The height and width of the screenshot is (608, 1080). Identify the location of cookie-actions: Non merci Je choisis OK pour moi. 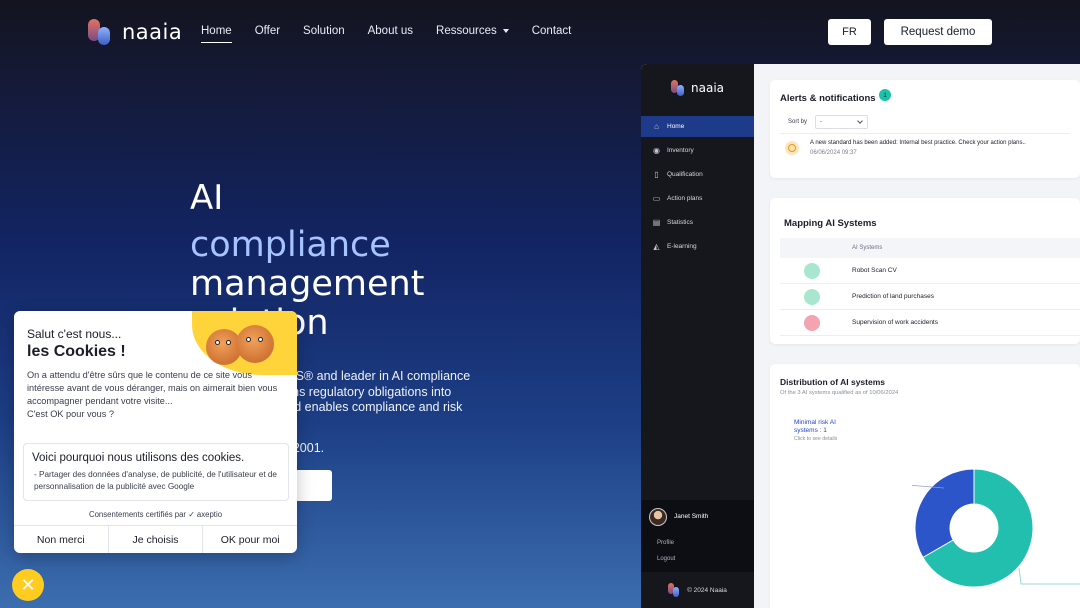
(155, 539).